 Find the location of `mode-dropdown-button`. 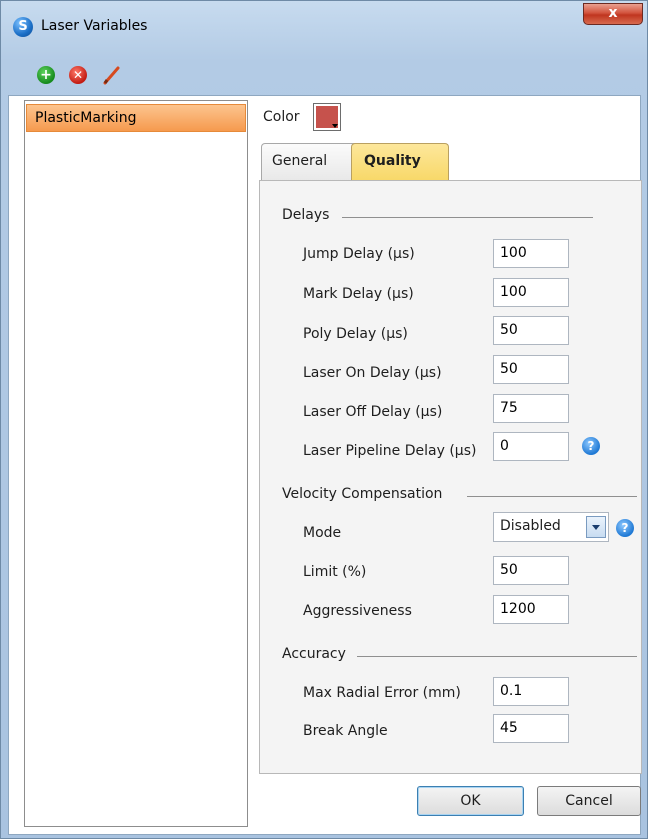

mode-dropdown-button is located at coordinates (596, 527).